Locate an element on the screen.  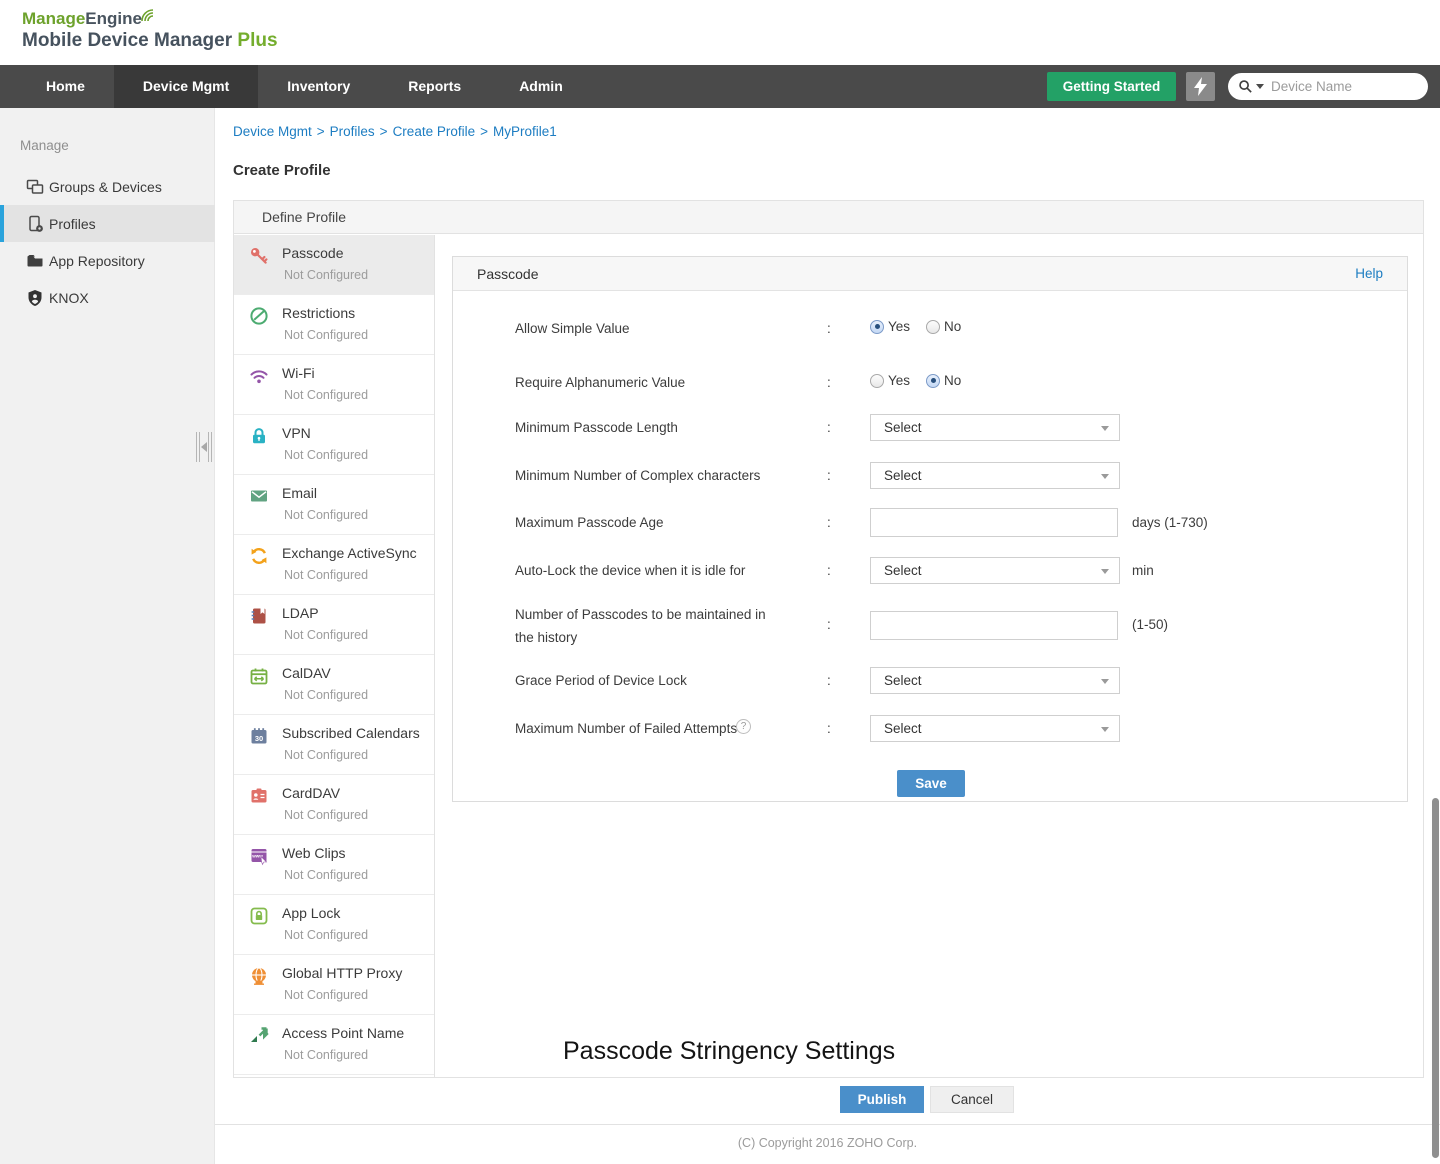
section-item-restrictions: Restrictions Not Configured is located at coordinates (334, 325).